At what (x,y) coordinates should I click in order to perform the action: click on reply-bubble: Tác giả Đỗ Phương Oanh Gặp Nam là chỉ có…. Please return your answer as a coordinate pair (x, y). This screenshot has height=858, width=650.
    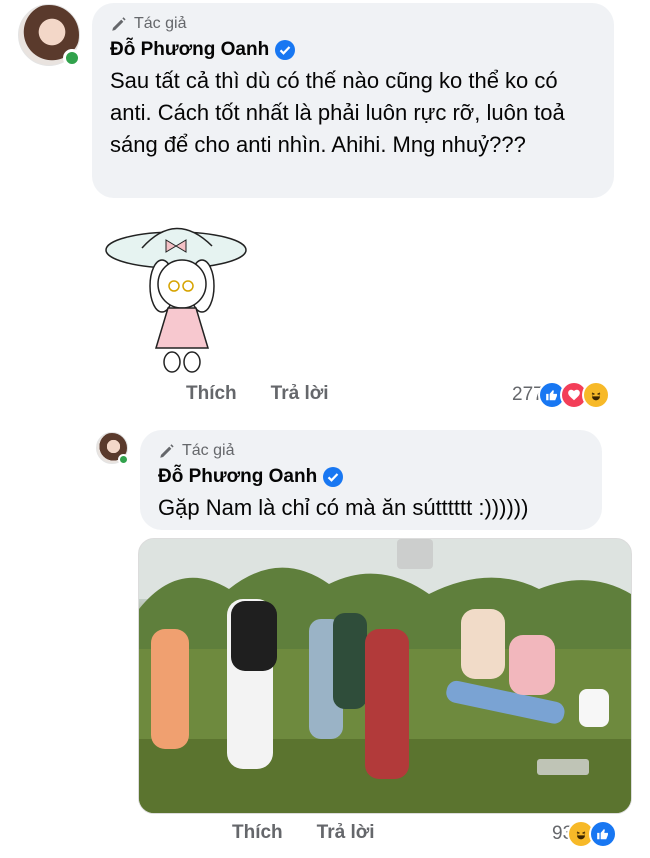
    Looking at the image, I should click on (371, 480).